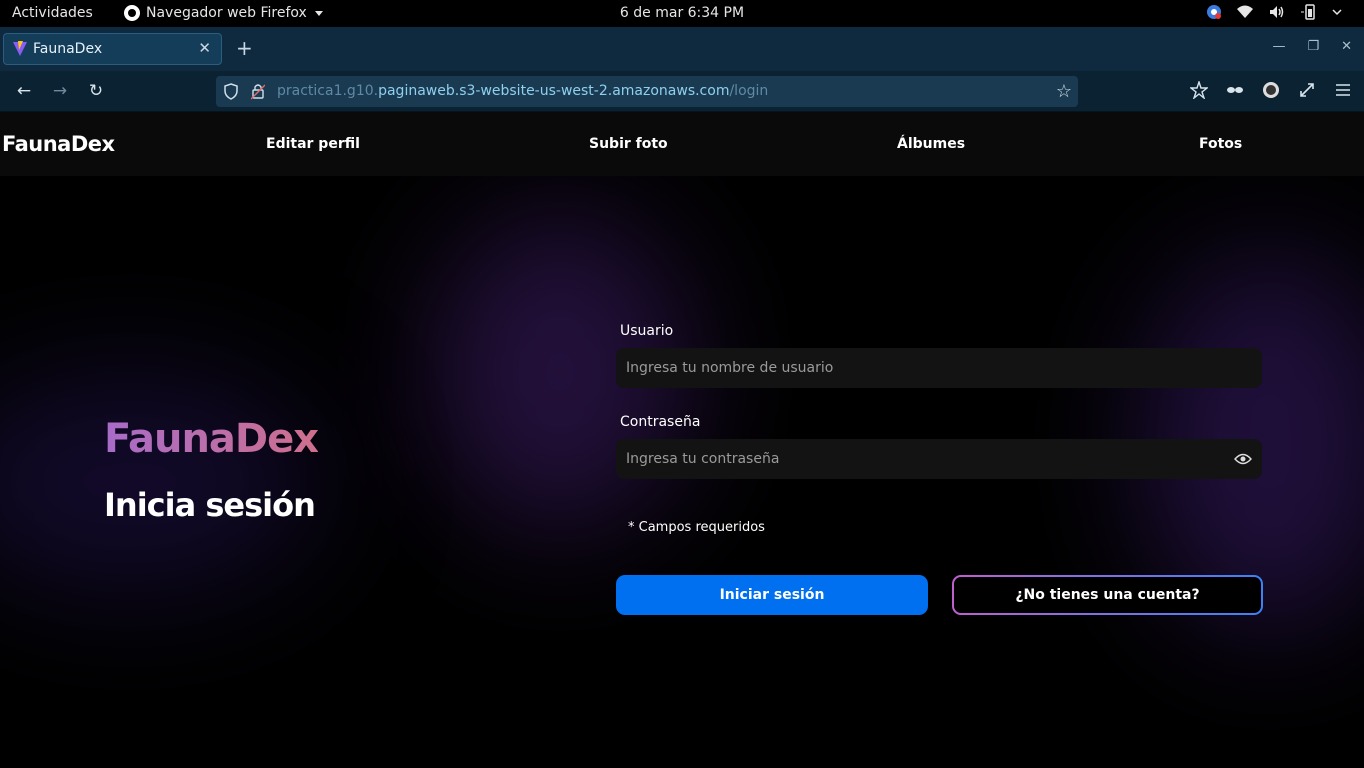 This screenshot has width=1364, height=768. What do you see at coordinates (1343, 90) in the screenshot?
I see `hamburger-menu-icon` at bounding box center [1343, 90].